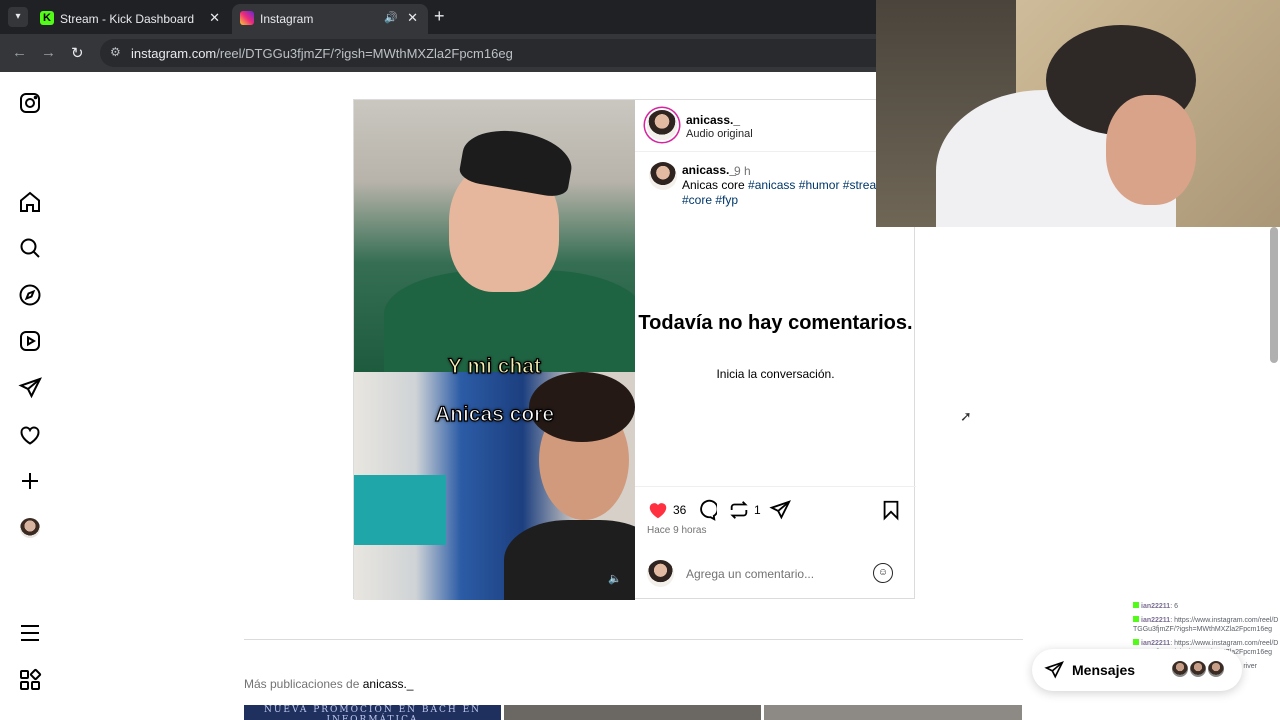 The width and height of the screenshot is (1280, 720). What do you see at coordinates (569, 560) in the screenshot?
I see `shirt-shape` at bounding box center [569, 560].